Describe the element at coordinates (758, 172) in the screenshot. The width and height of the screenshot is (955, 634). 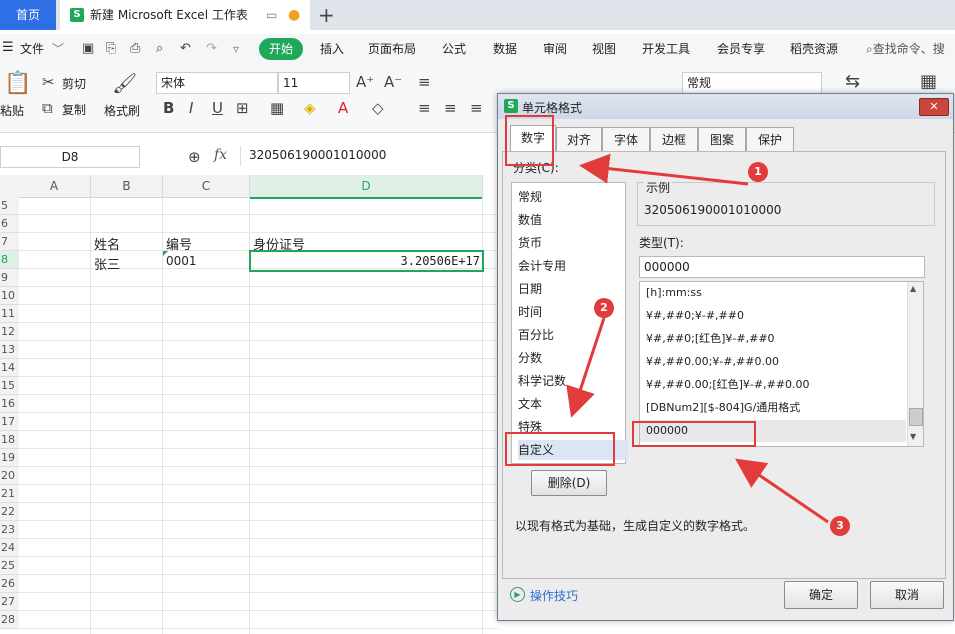
I see `step-badge-1: 1` at that location.